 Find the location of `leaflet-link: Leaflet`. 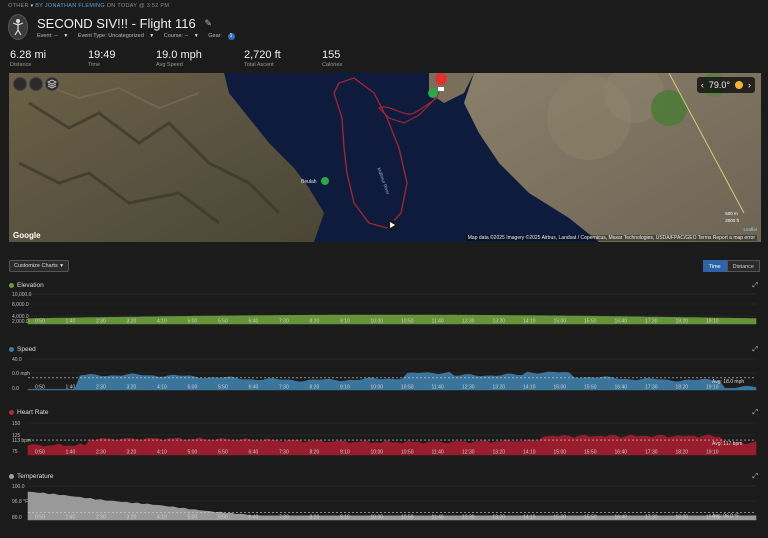

leaflet-link: Leaflet is located at coordinates (750, 229).